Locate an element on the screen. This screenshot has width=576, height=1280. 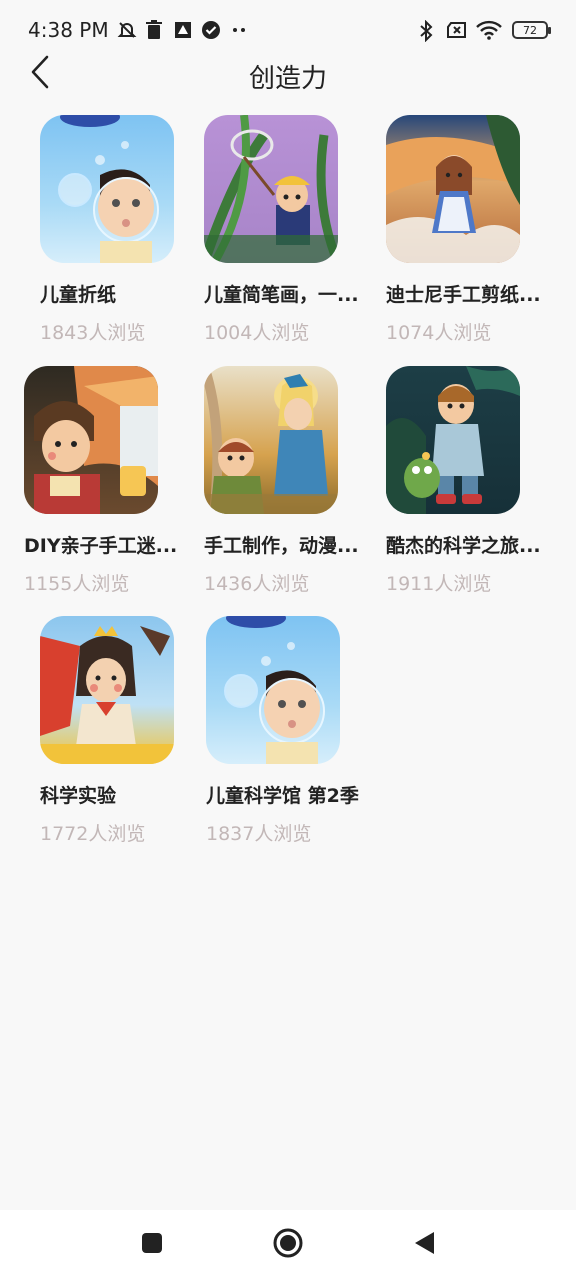
status-right: 72 is located at coordinates (483, 31).